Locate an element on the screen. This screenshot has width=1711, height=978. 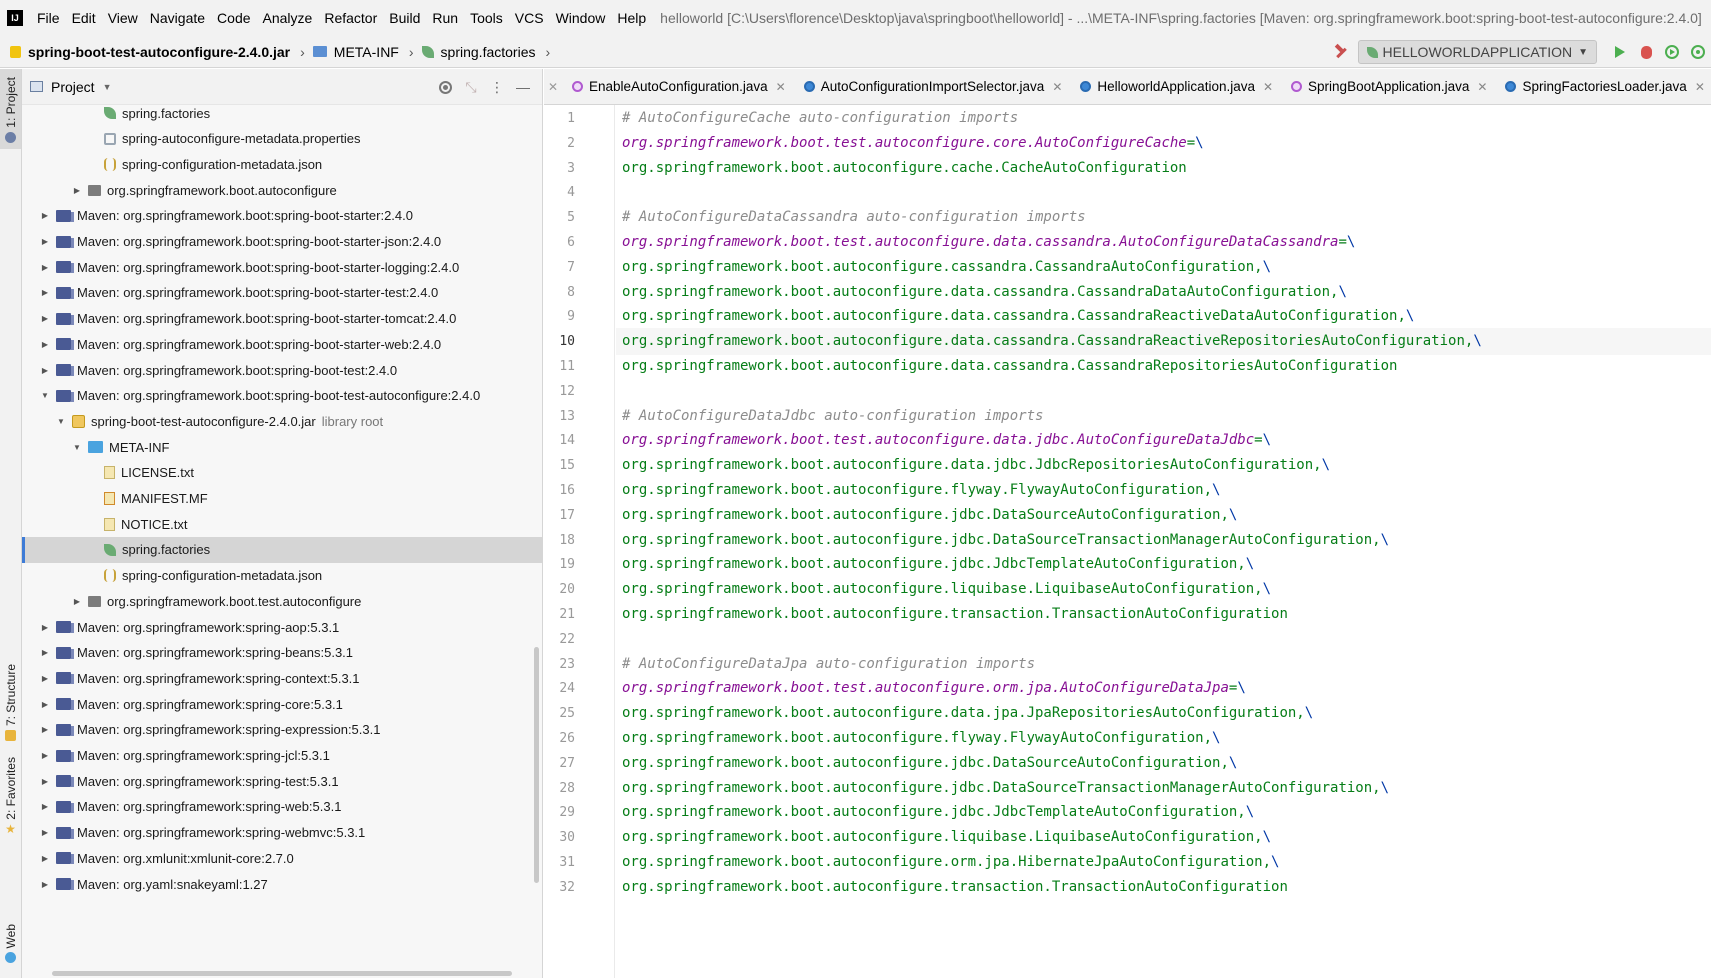
project-tool-button: 1: Project is located at coordinates (10, 109).